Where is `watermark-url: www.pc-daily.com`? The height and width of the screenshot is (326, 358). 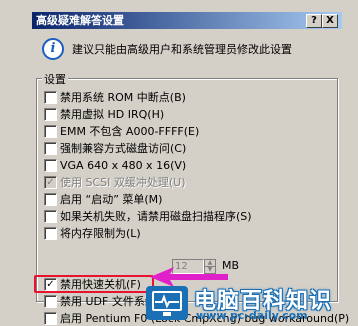
watermark-url: www.pc-daily.com is located at coordinates (252, 315).